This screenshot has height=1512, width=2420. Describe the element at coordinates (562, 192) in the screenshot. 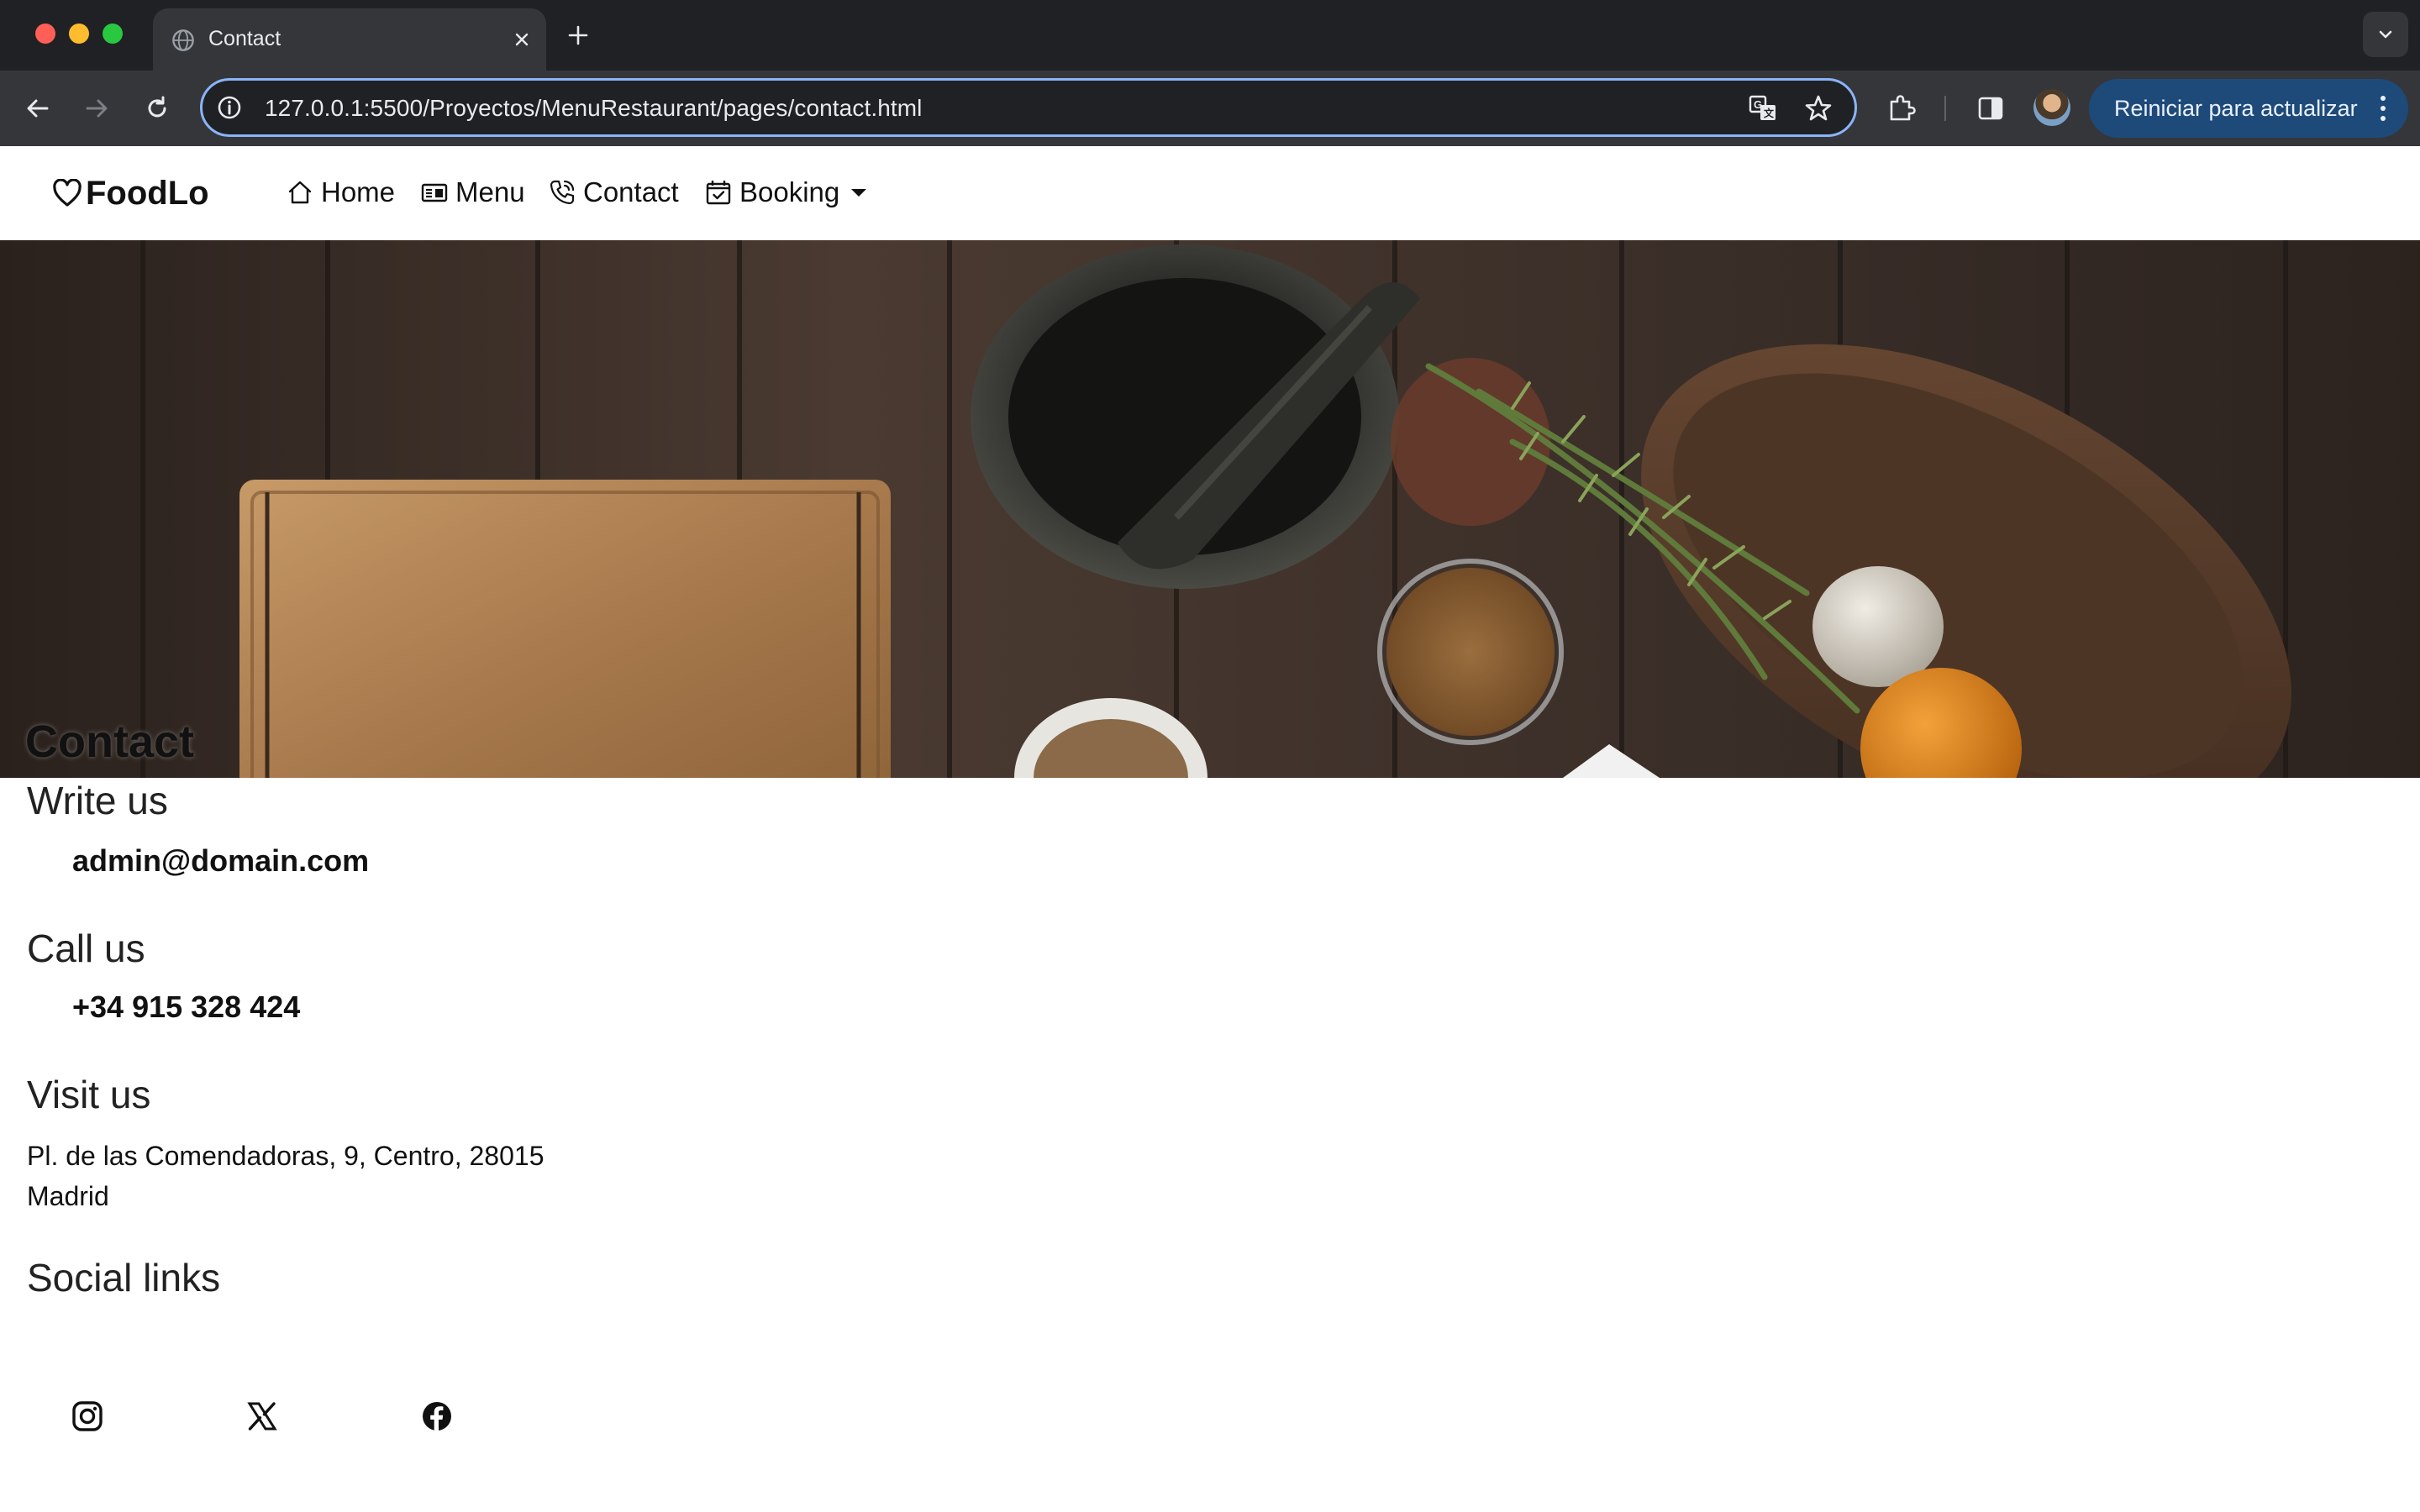

I see `phone-icon` at that location.